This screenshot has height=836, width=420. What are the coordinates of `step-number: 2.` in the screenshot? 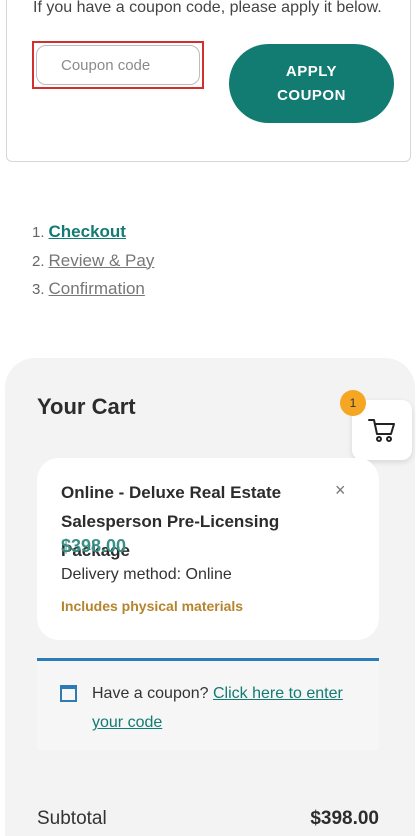 It's located at (38, 261).